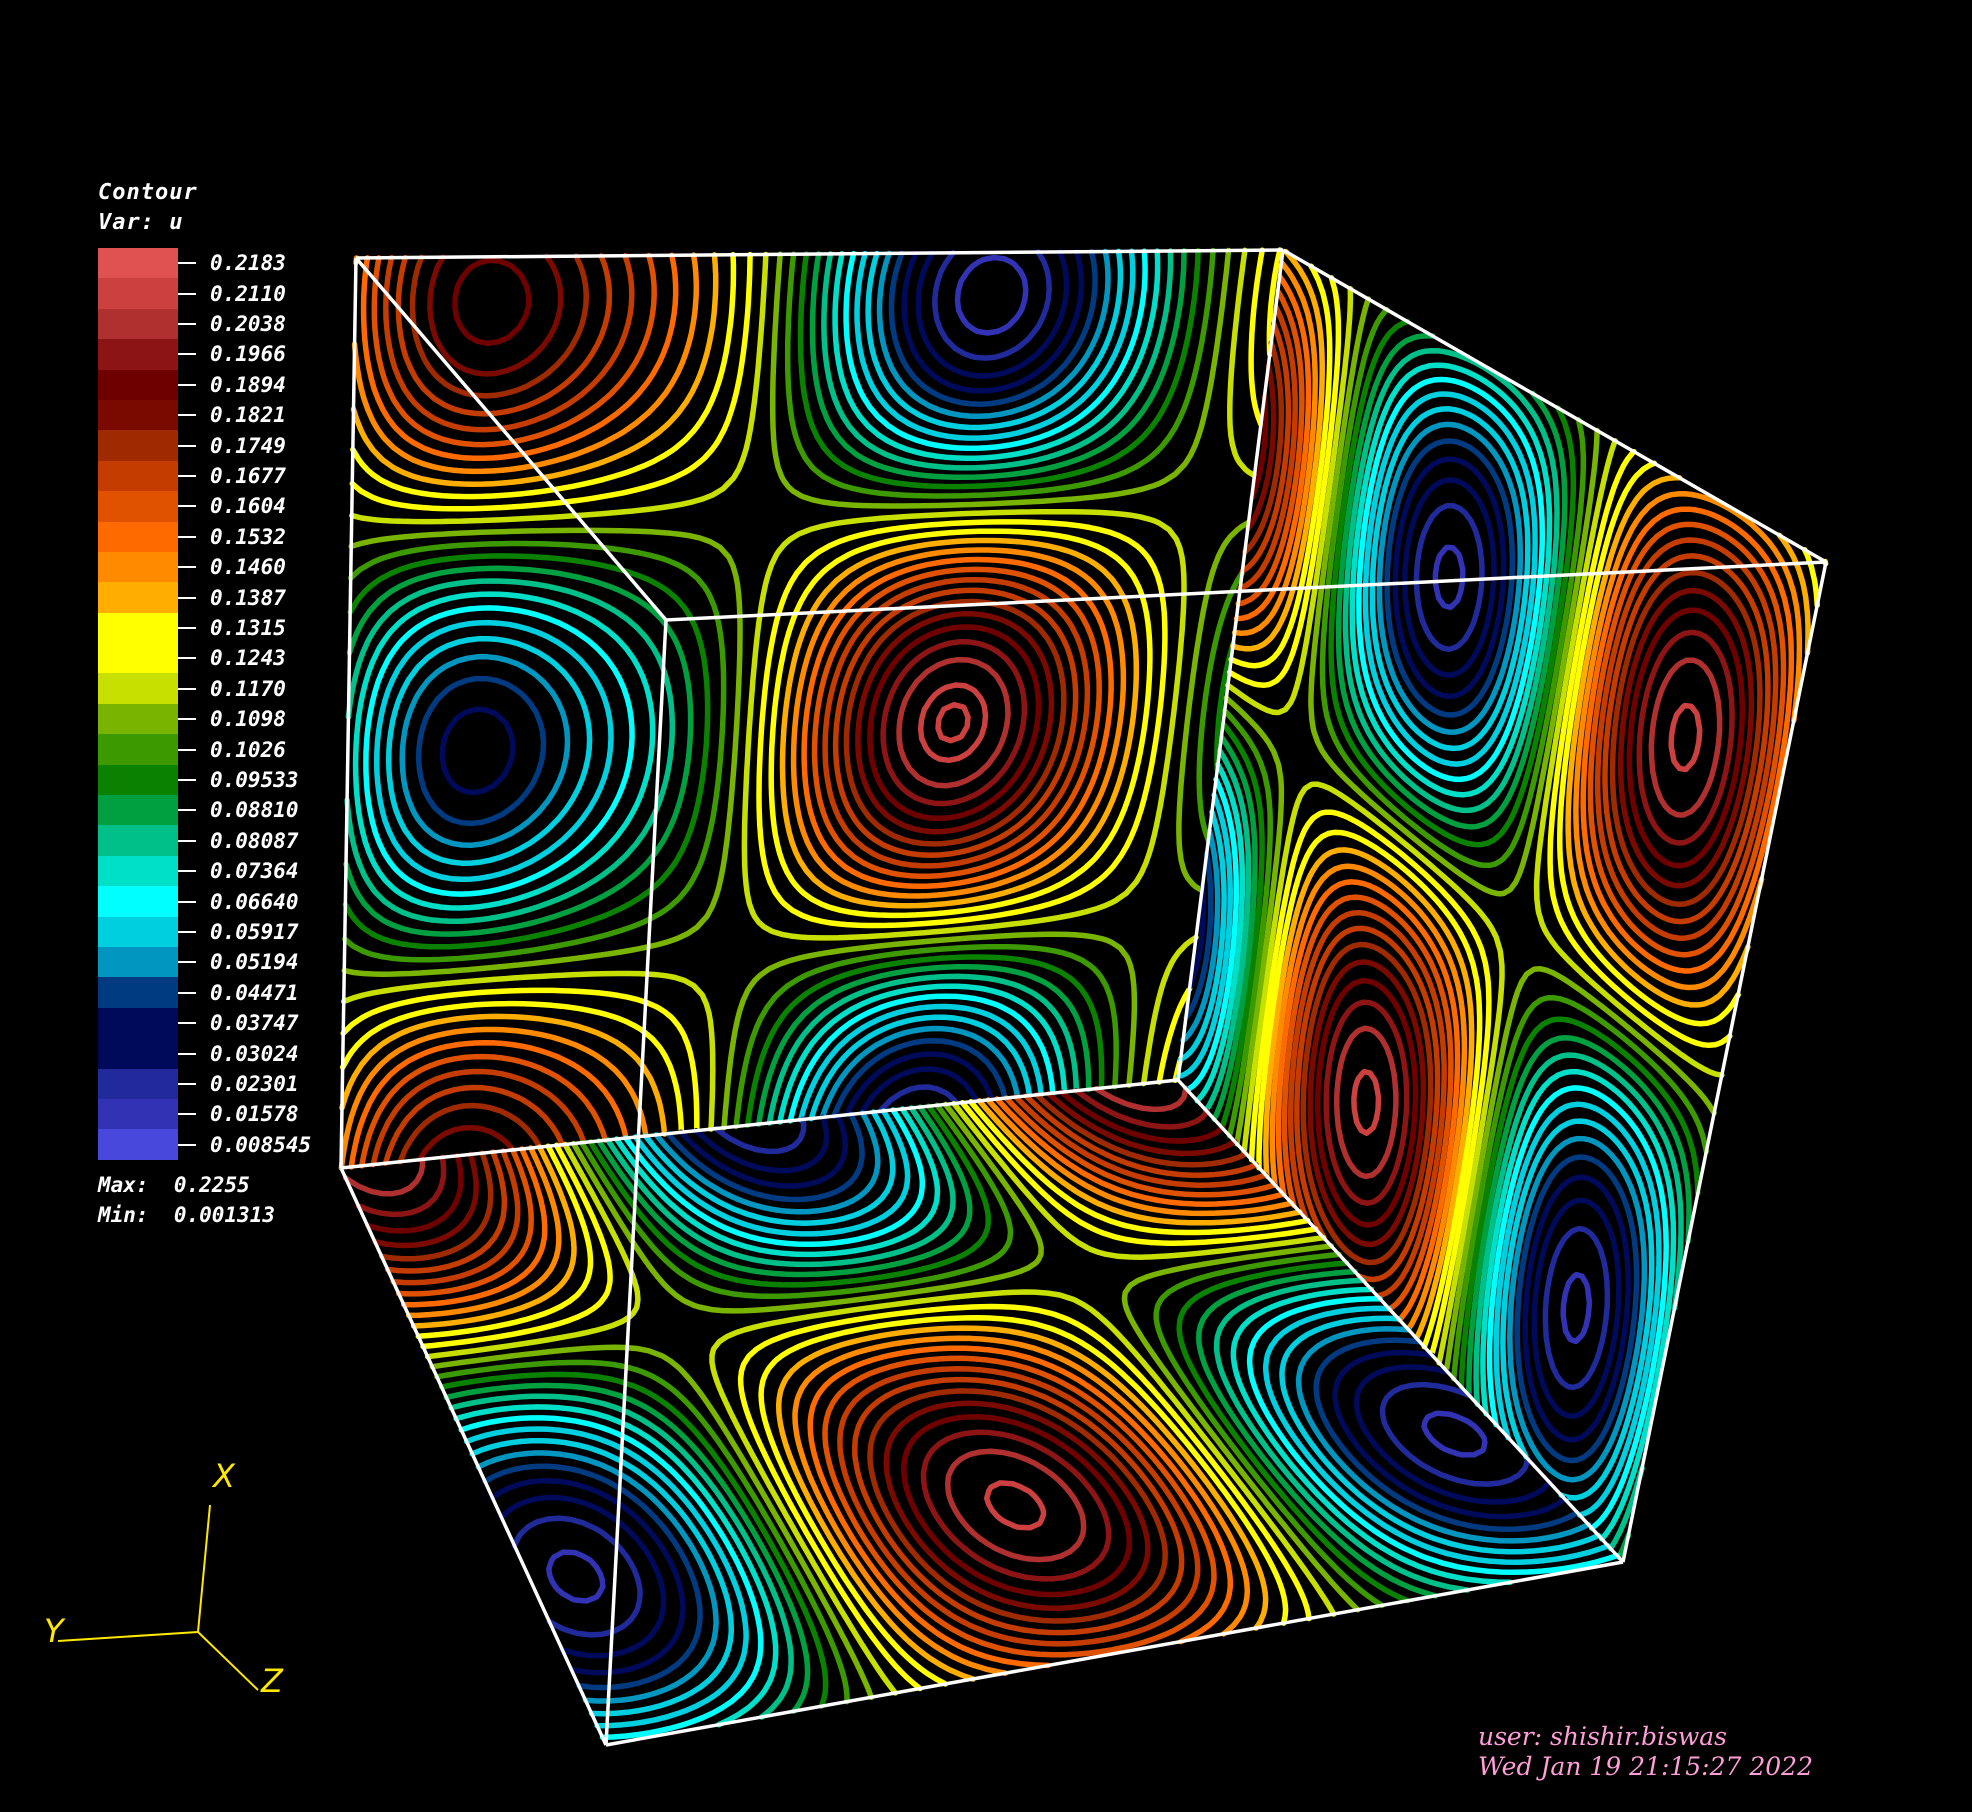  Describe the element at coordinates (248, 445) in the screenshot. I see `legend-tick-label: 0.1749` at that location.